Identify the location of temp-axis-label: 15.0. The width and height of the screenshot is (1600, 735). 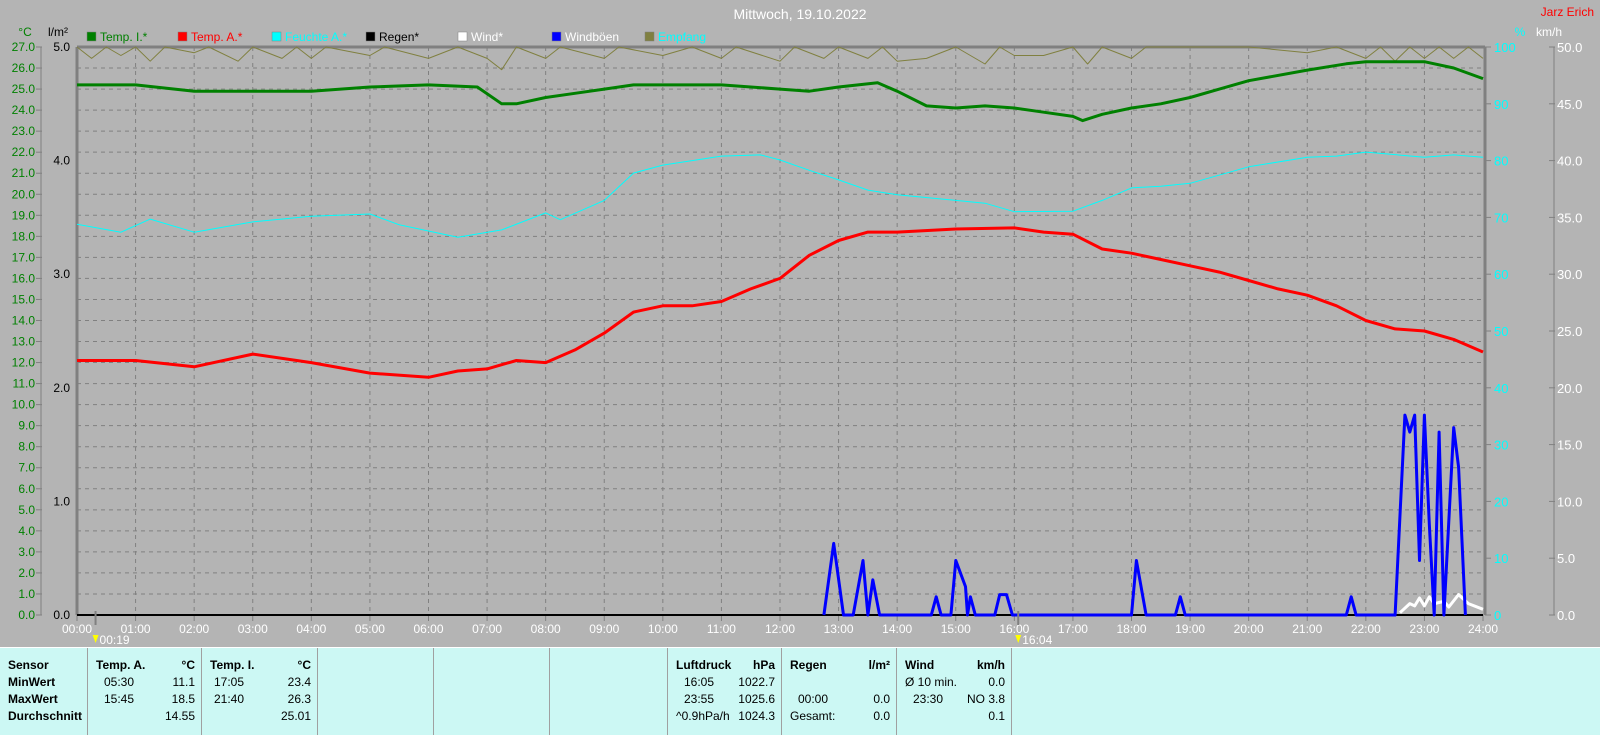
(24, 299).